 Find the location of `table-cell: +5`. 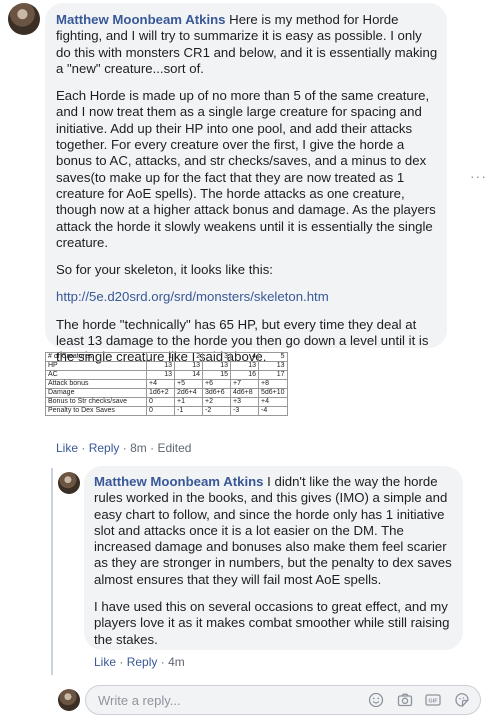

table-cell: +5 is located at coordinates (188, 384).